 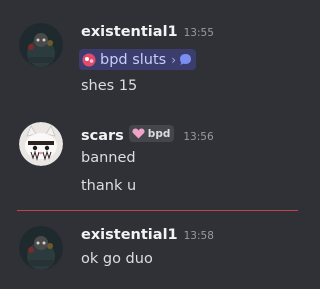 I want to click on channel-mention-label: bpd sluts, so click(x=133, y=59).